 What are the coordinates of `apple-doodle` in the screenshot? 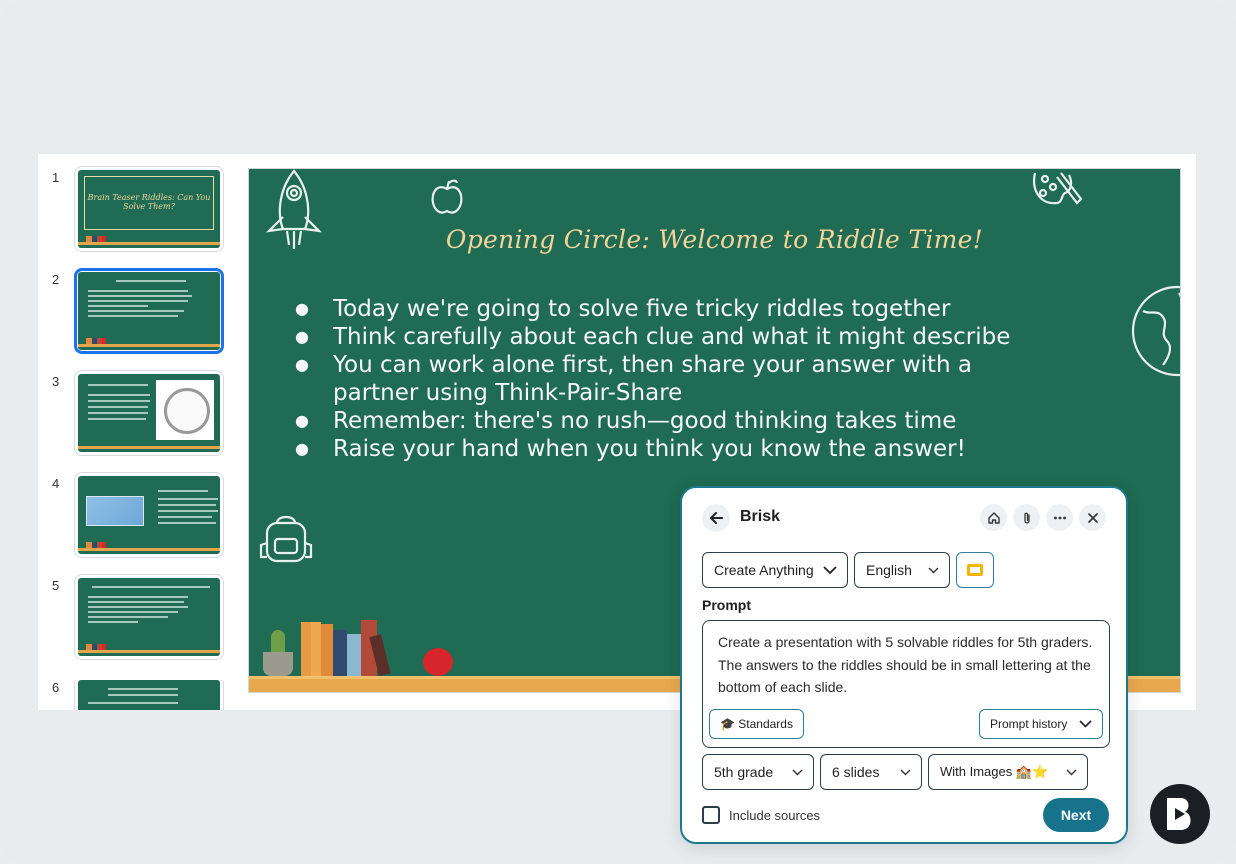 It's located at (447, 196).